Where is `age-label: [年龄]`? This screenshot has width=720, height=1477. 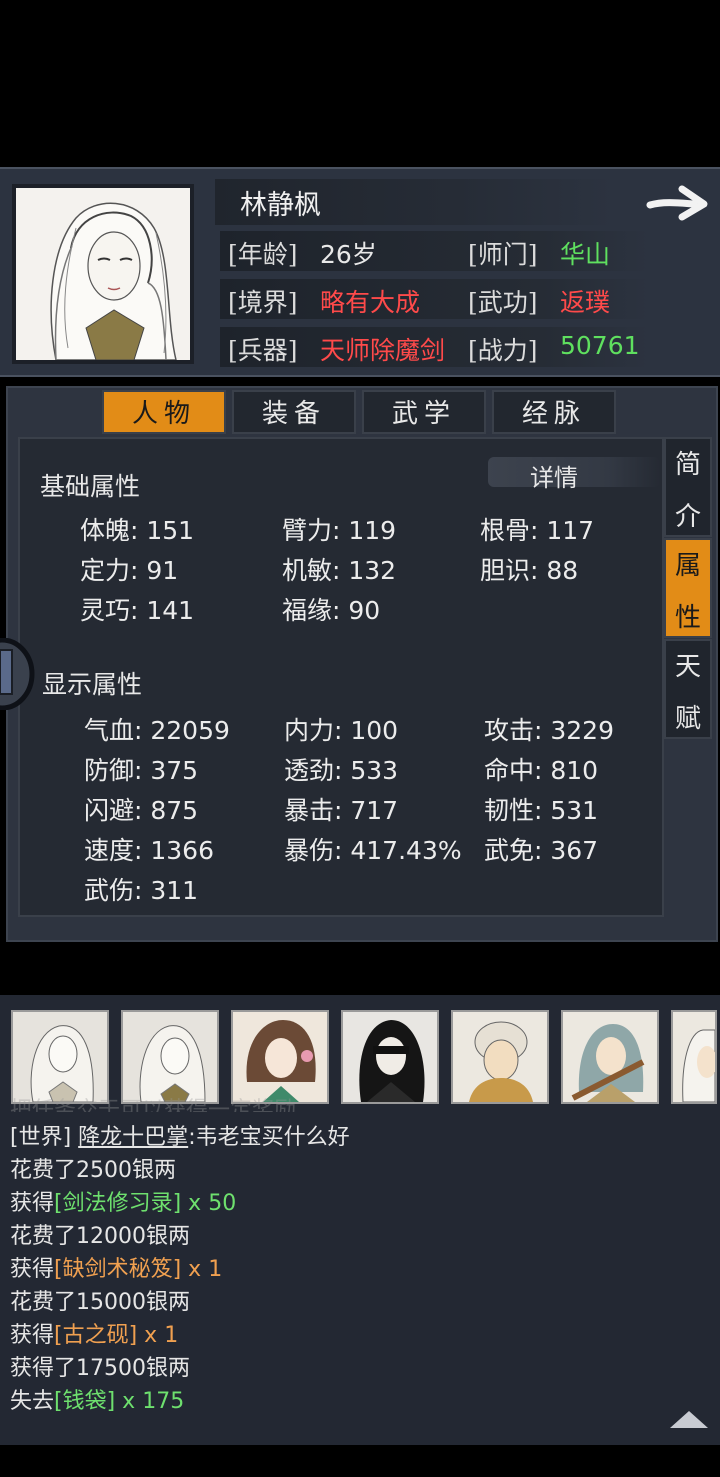
age-label: [年龄] is located at coordinates (263, 254).